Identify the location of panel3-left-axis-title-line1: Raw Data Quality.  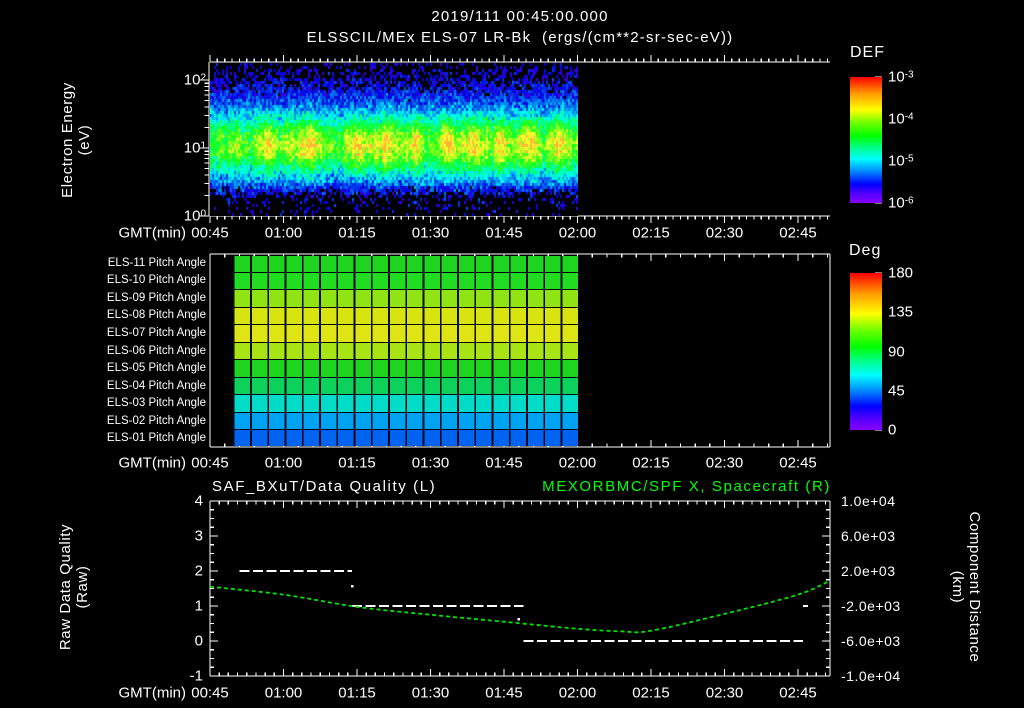
(65, 587).